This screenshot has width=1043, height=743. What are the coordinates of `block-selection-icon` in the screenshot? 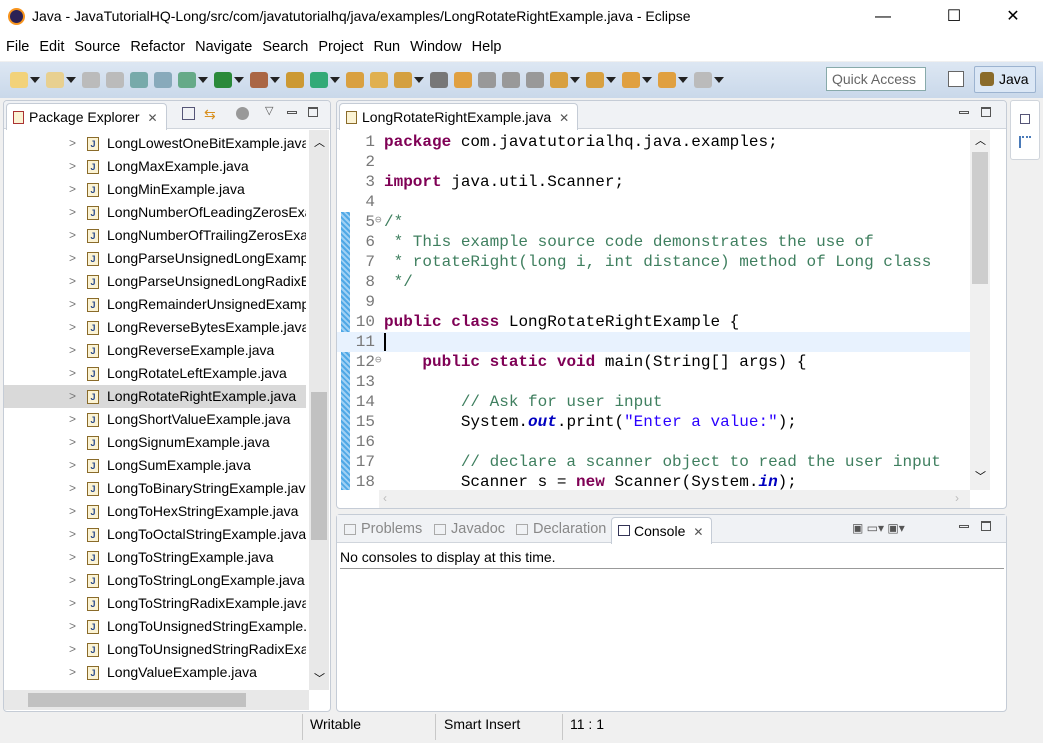 It's located at (511, 80).